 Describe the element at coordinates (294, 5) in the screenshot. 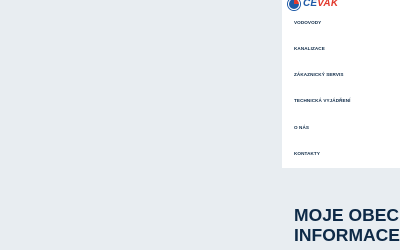

I see `logo-mark-icon` at that location.